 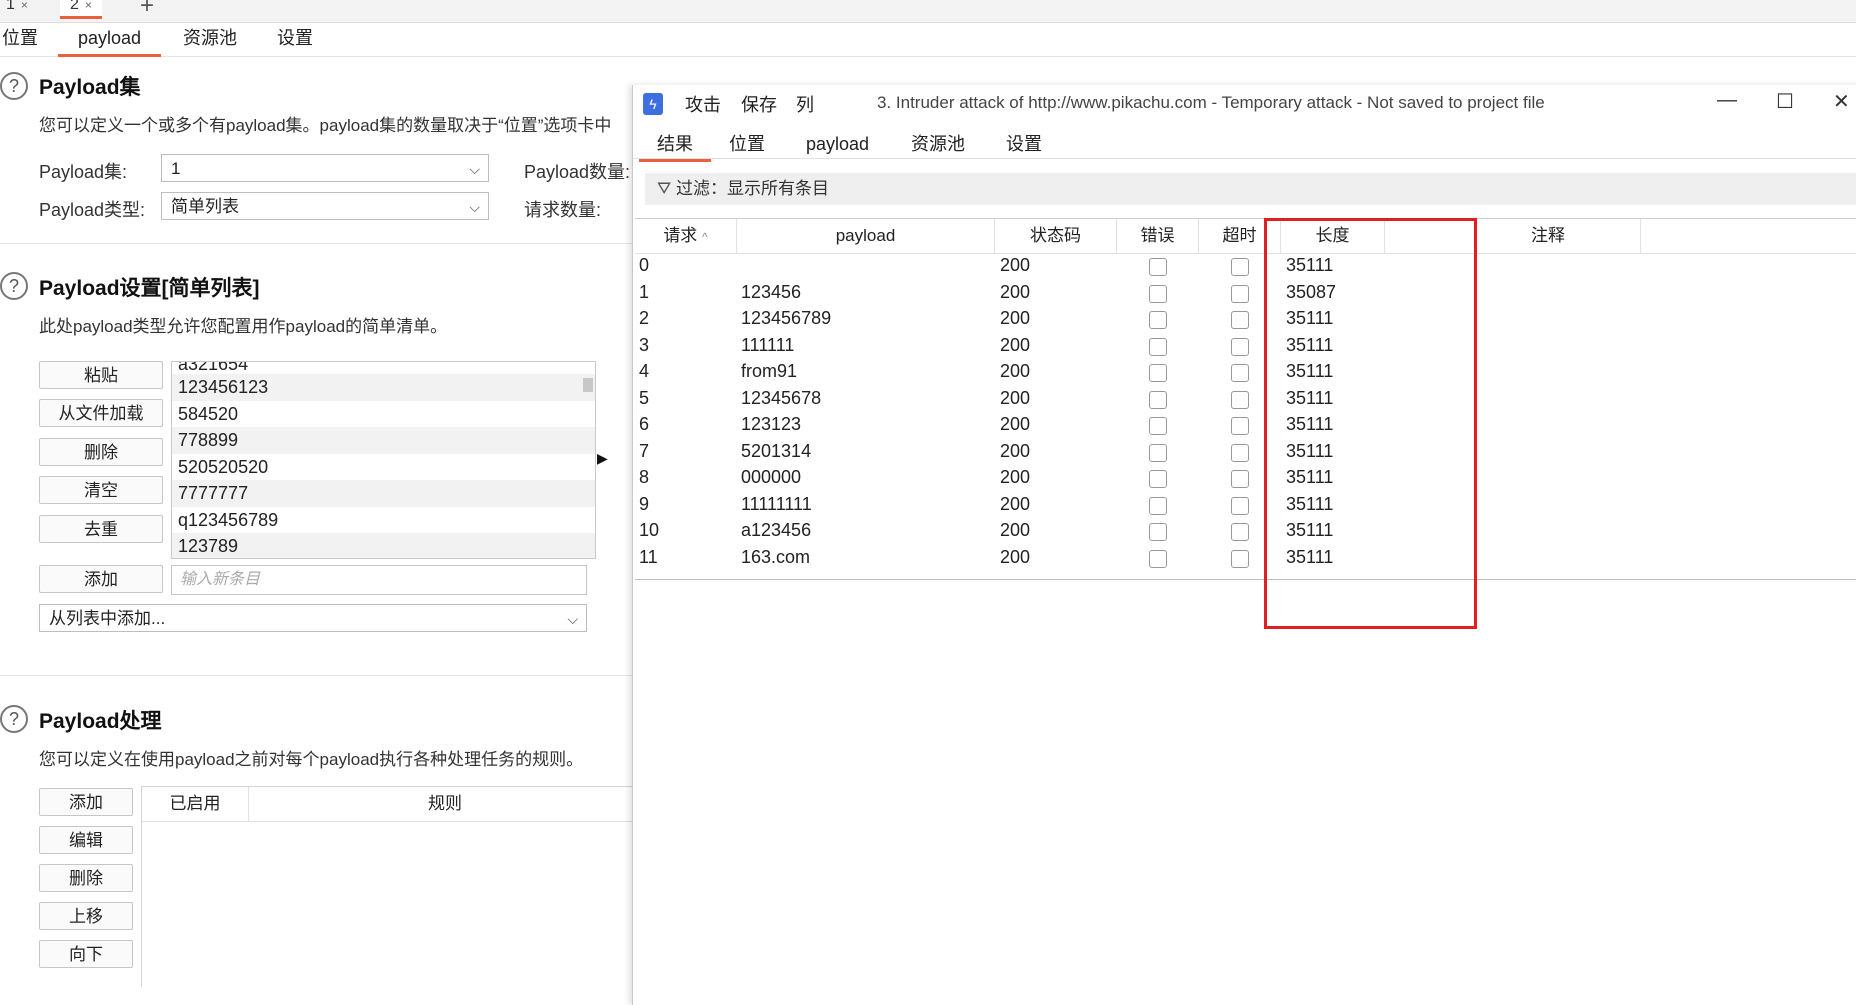 What do you see at coordinates (588, 385) in the screenshot?
I see `scrollbar-thumb` at bounding box center [588, 385].